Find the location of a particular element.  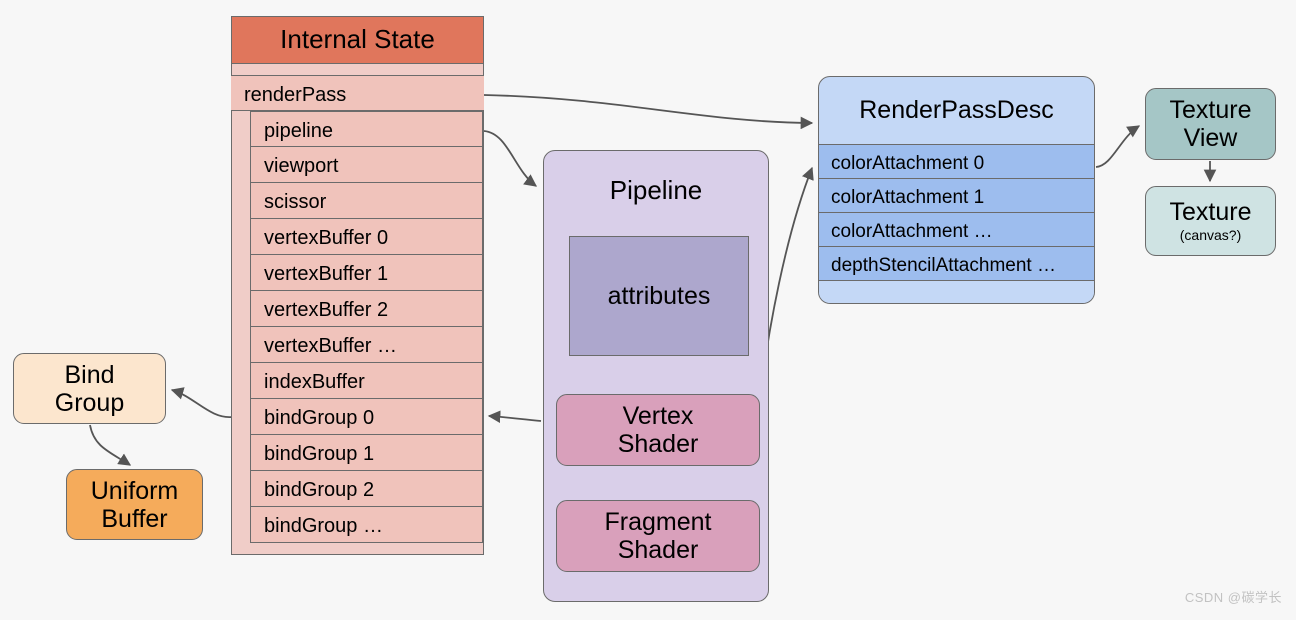

texture-view-box: Texture View is located at coordinates (1210, 124).